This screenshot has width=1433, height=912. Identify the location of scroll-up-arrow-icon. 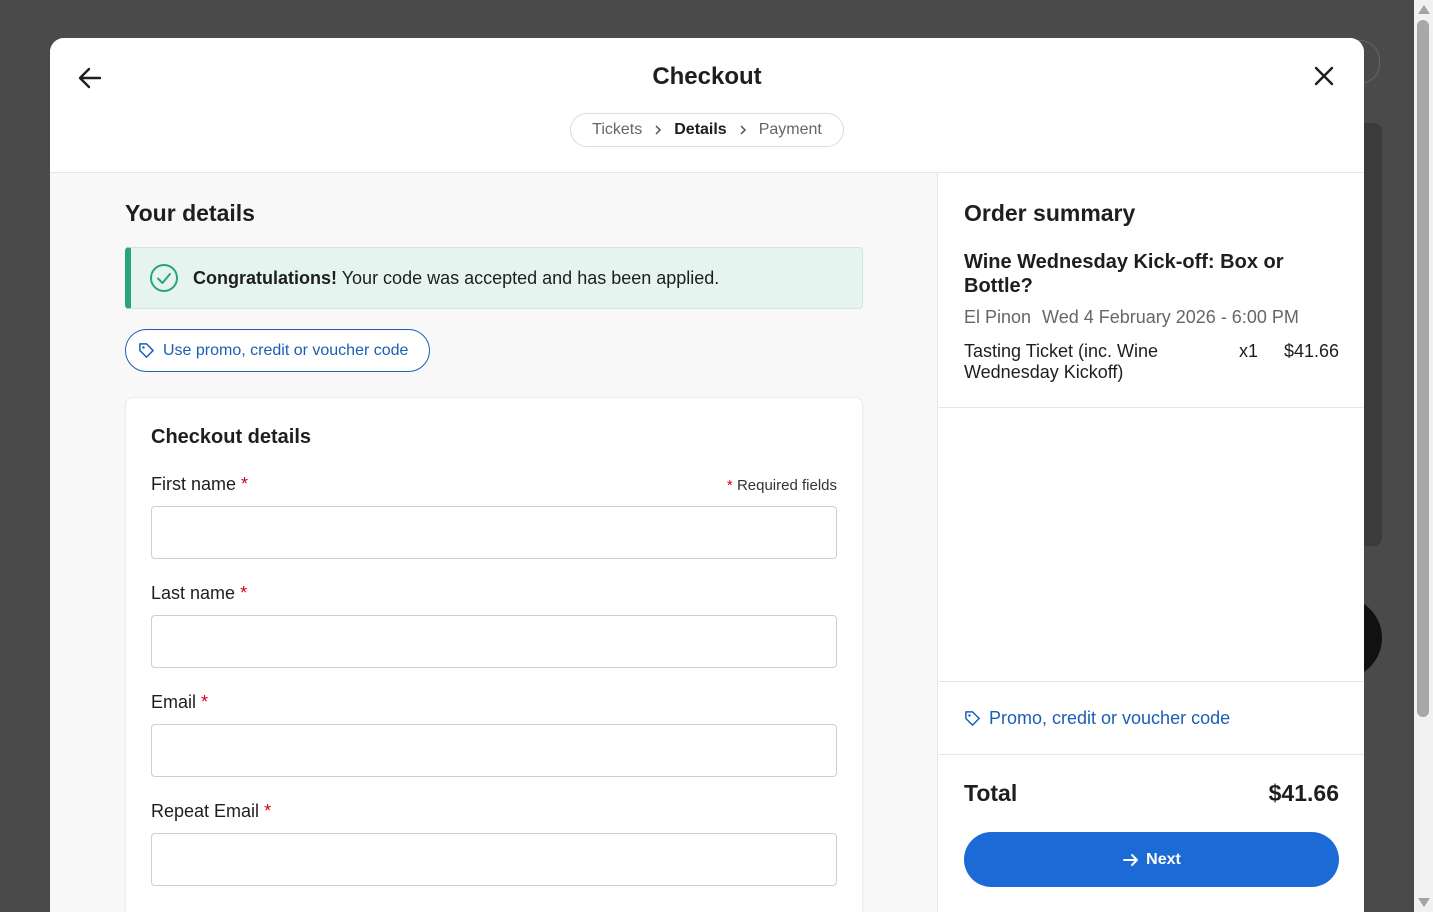
(1424, 9).